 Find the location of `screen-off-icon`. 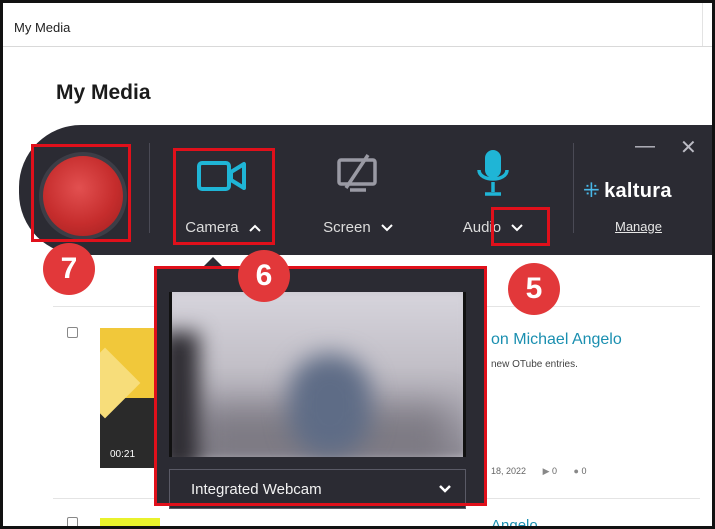

screen-off-icon is located at coordinates (357, 173).